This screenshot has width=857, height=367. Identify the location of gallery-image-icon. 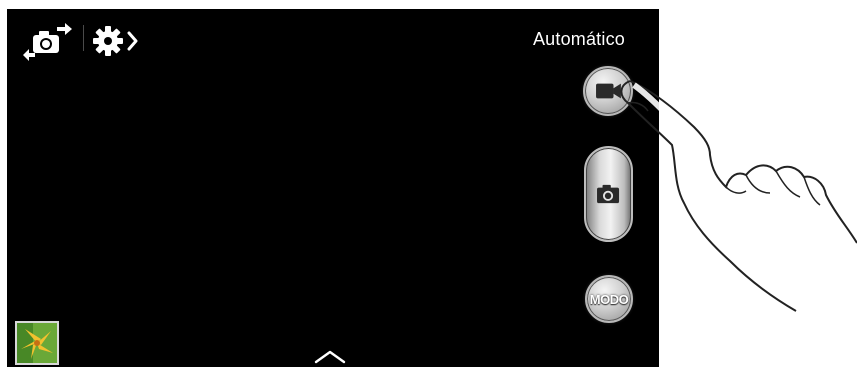
(37, 343).